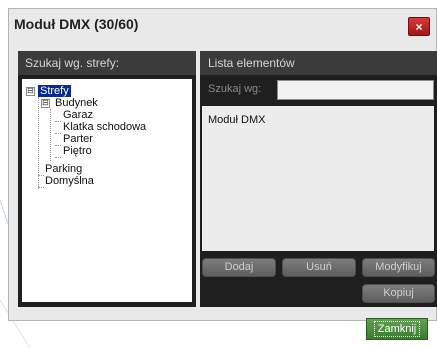  Describe the element at coordinates (235, 89) in the screenshot. I see `search-label: Szukaj wg:` at that location.